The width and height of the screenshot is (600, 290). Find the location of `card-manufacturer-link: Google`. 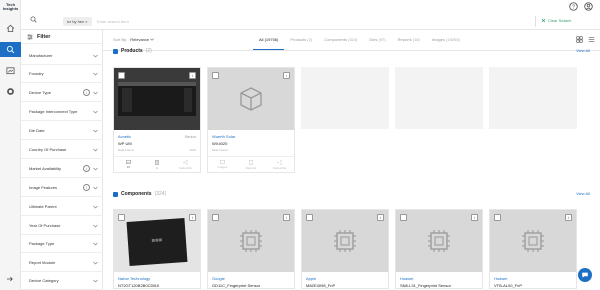

card-manufacturer-link: Google is located at coordinates (218, 278).